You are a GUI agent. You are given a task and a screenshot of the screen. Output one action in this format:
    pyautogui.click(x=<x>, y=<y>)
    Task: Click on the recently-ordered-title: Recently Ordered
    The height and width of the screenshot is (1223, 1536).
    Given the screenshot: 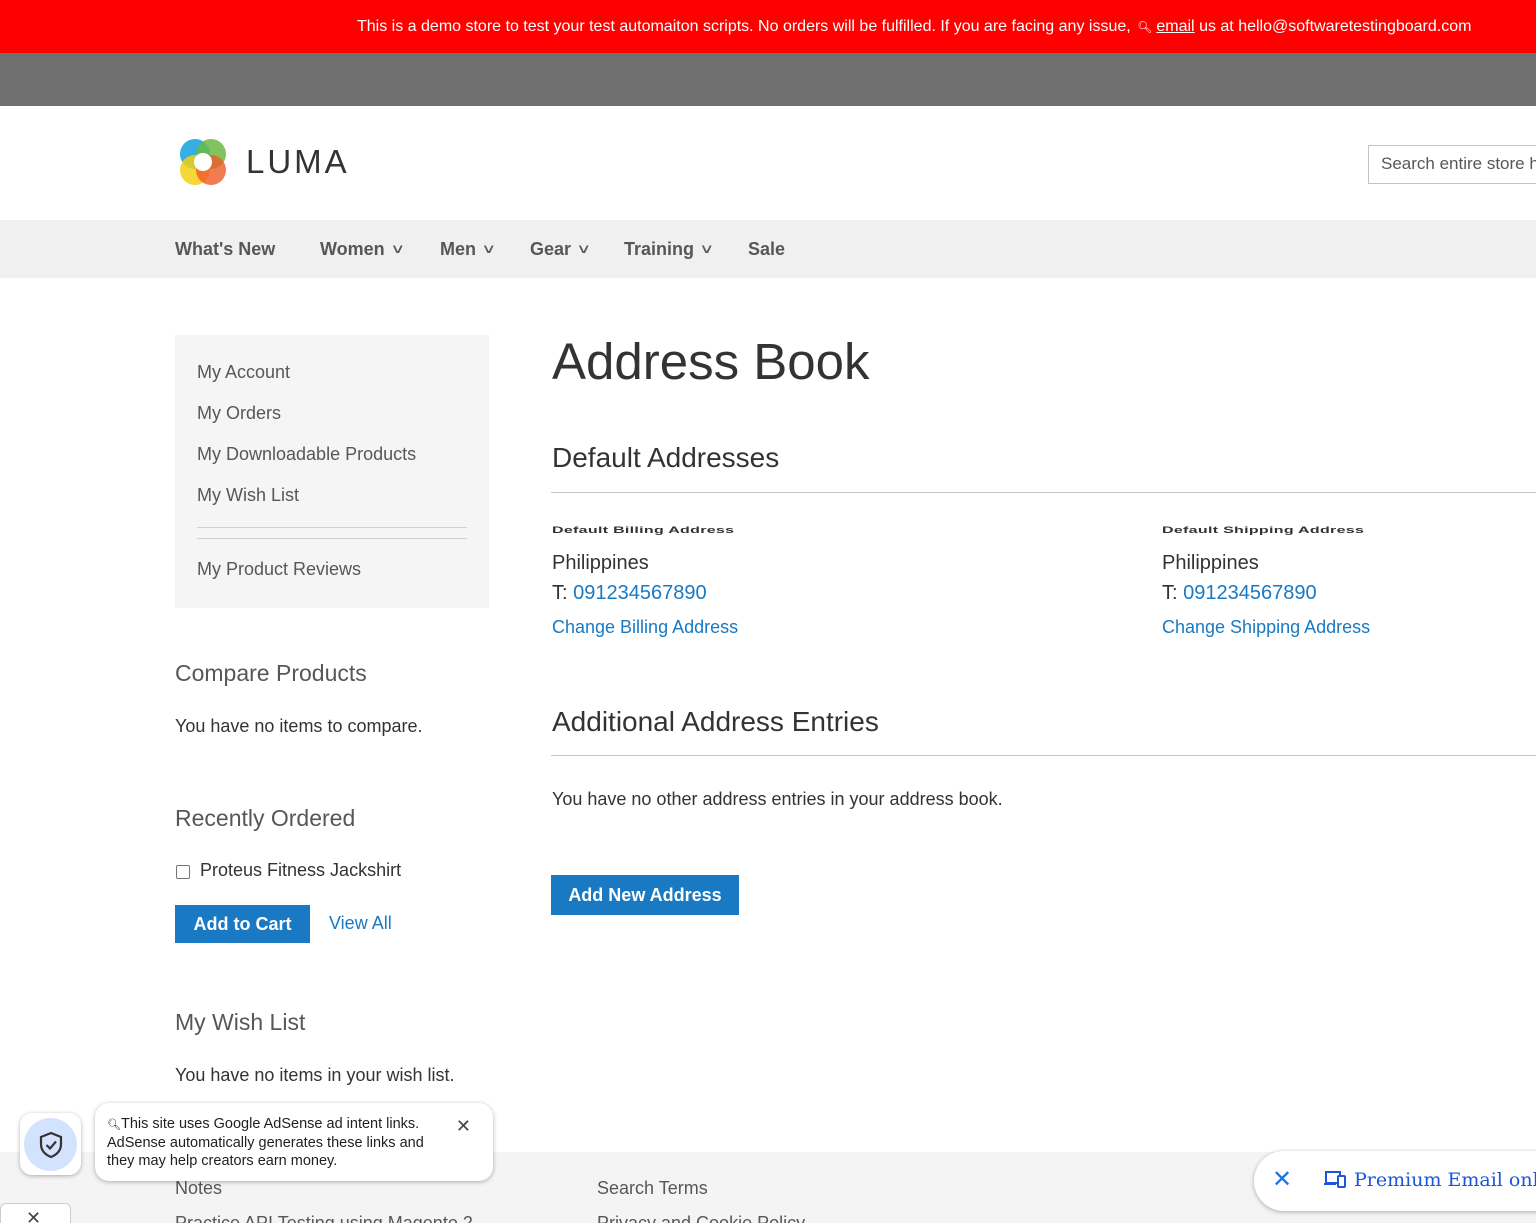 What is the action you would take?
    pyautogui.click(x=265, y=818)
    